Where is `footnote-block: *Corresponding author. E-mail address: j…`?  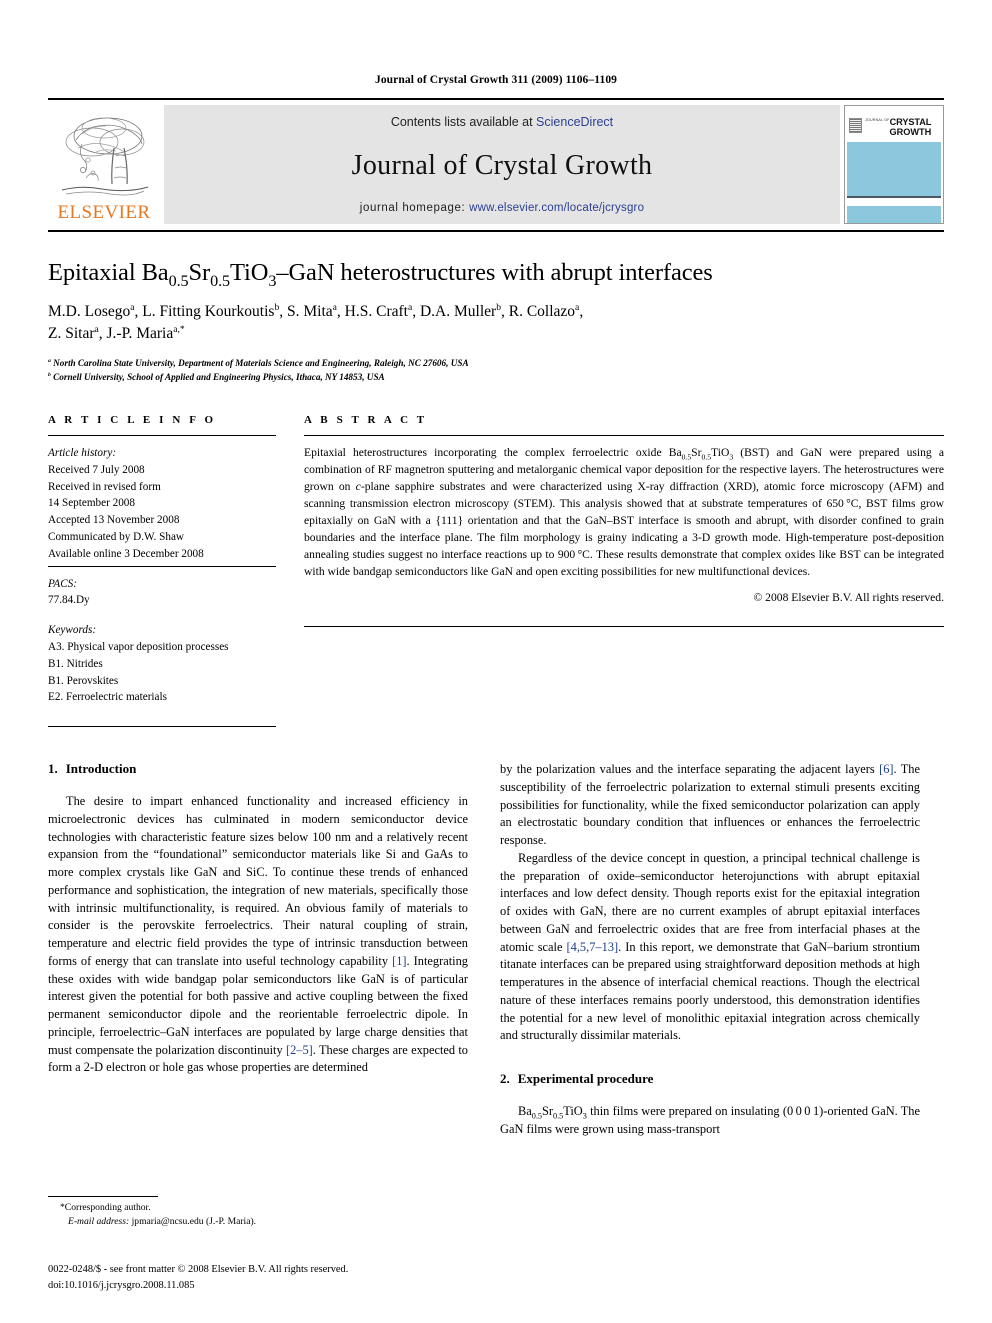 footnote-block: *Corresponding author. E-mail address: j… is located at coordinates (258, 1212).